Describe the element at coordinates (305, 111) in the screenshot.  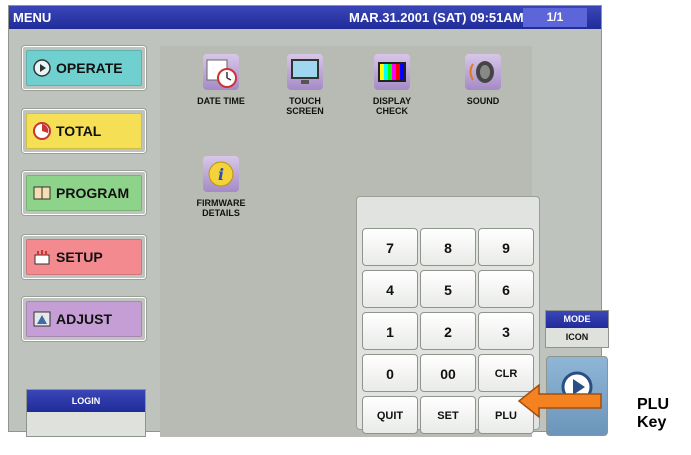
I see `touch-screen-label-line2: SCREEN` at that location.